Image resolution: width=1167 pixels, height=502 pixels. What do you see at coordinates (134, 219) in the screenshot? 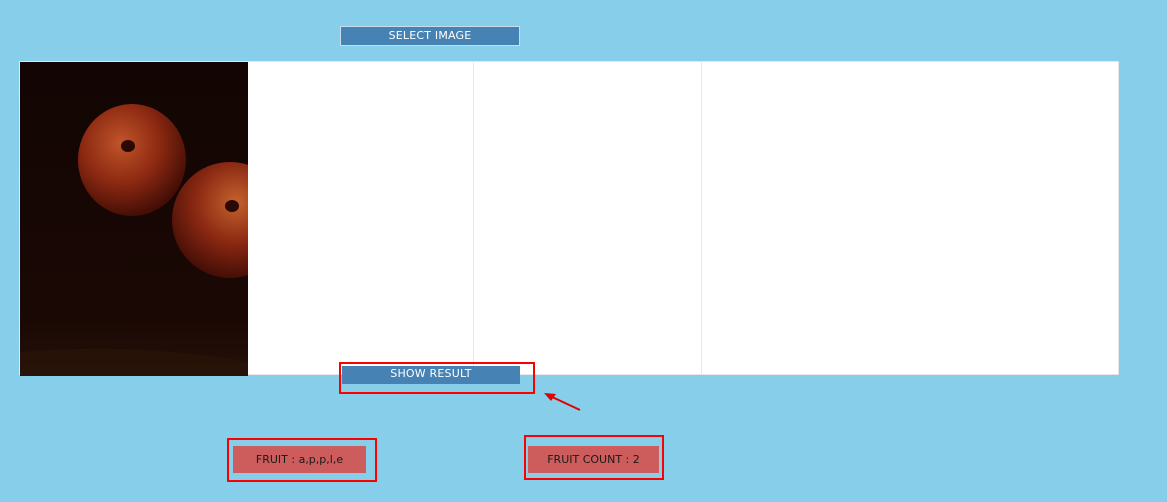
I see `apple-photo` at bounding box center [134, 219].